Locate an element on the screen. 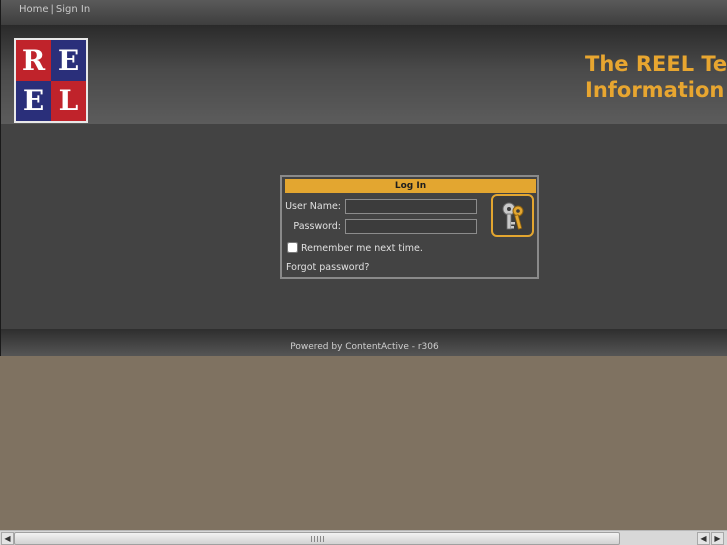 This screenshot has height=545, width=727. horizontal-scrollbar: ◀ ◀ ▶ is located at coordinates (363, 537).